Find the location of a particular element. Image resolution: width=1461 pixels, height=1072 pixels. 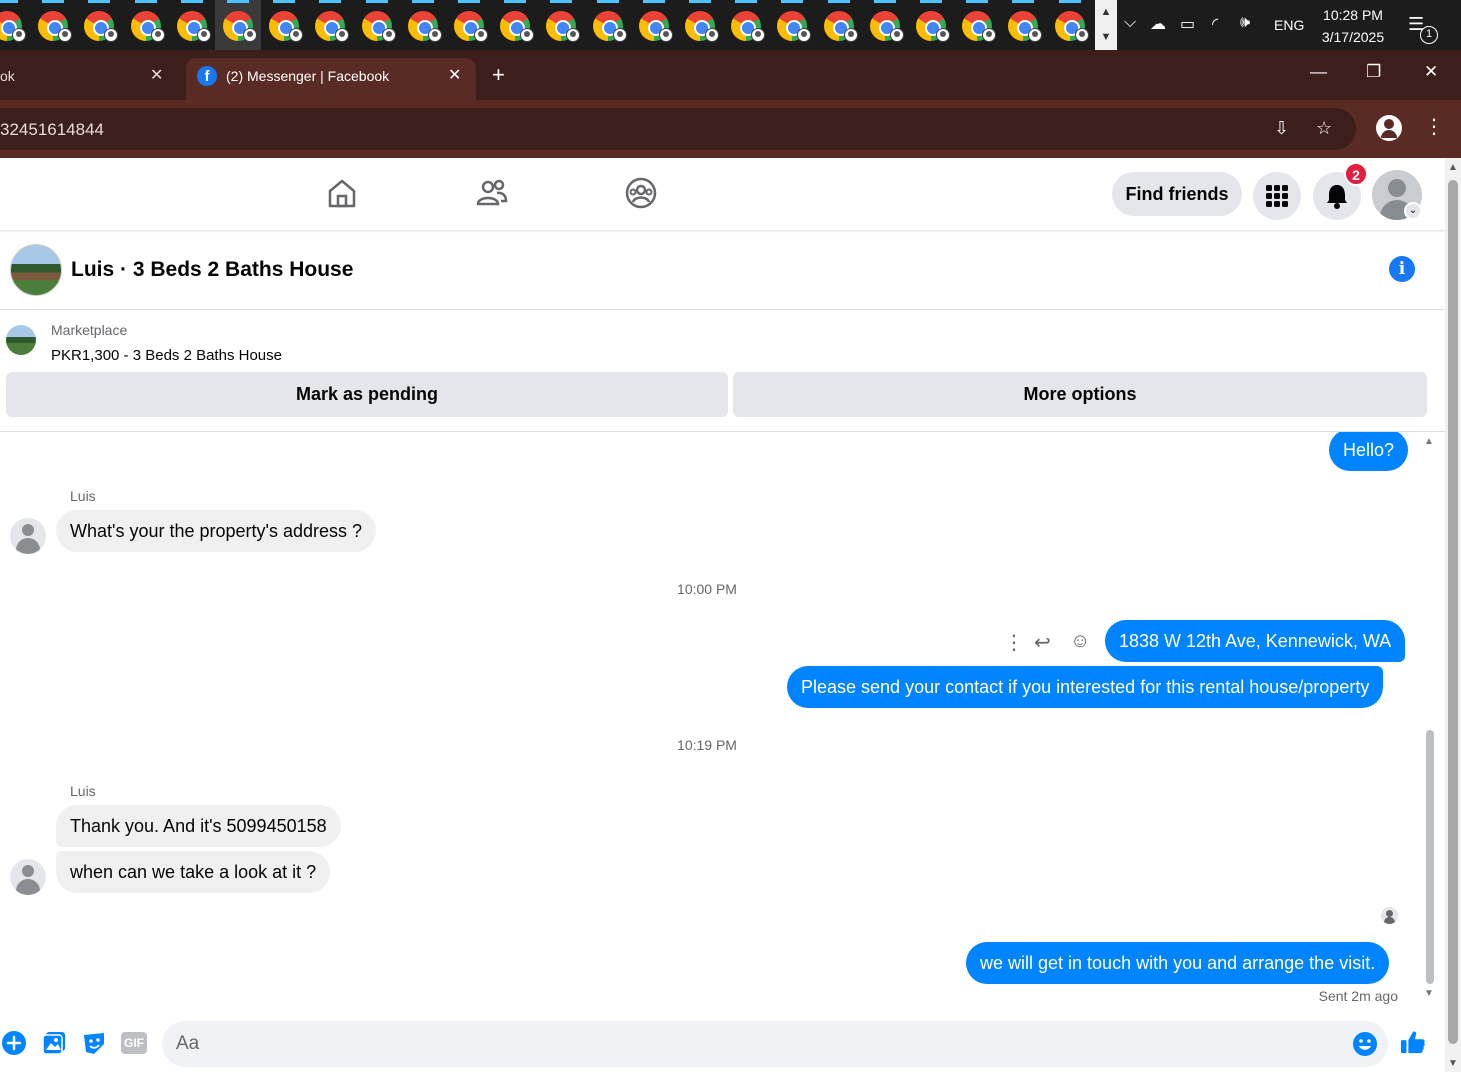

conversation-title: Luis · 3 Beds 2 Baths House is located at coordinates (212, 270).